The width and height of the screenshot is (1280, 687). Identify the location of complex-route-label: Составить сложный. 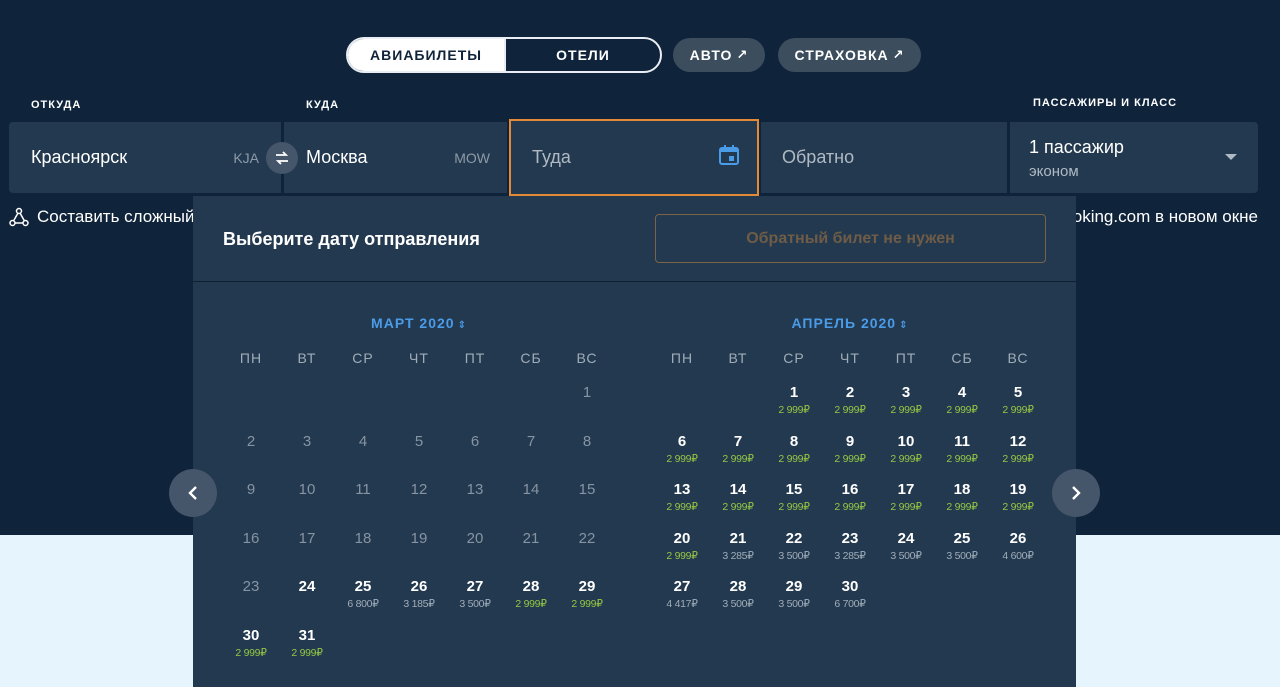
(116, 216).